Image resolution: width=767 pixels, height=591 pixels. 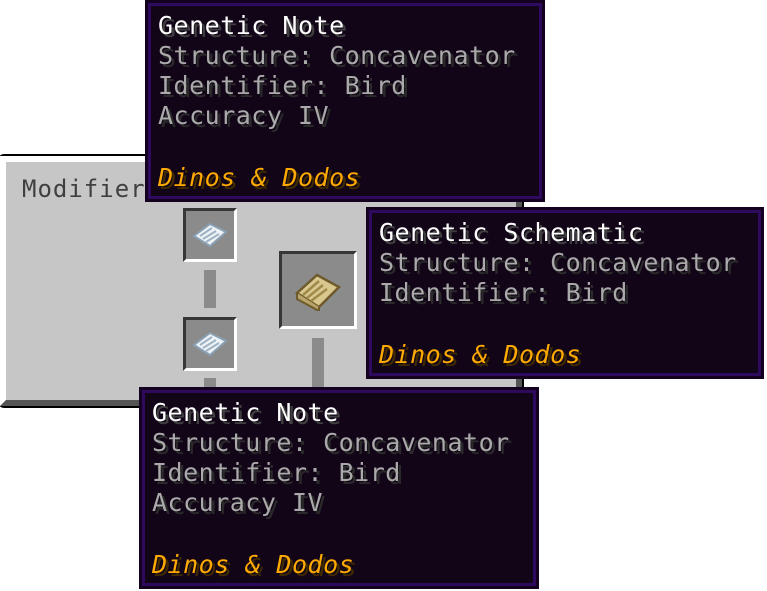 I want to click on input-slot-top, so click(x=210, y=235).